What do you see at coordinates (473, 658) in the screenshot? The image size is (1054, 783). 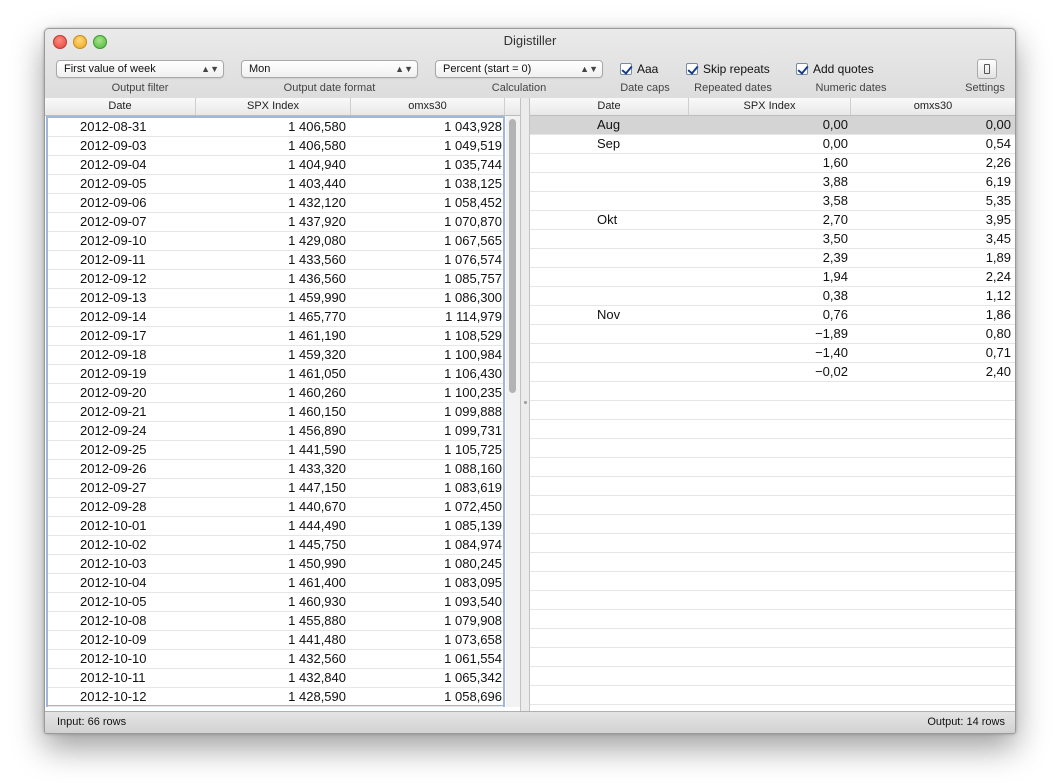 I see `omxs30-cell: 1 061,554` at bounding box center [473, 658].